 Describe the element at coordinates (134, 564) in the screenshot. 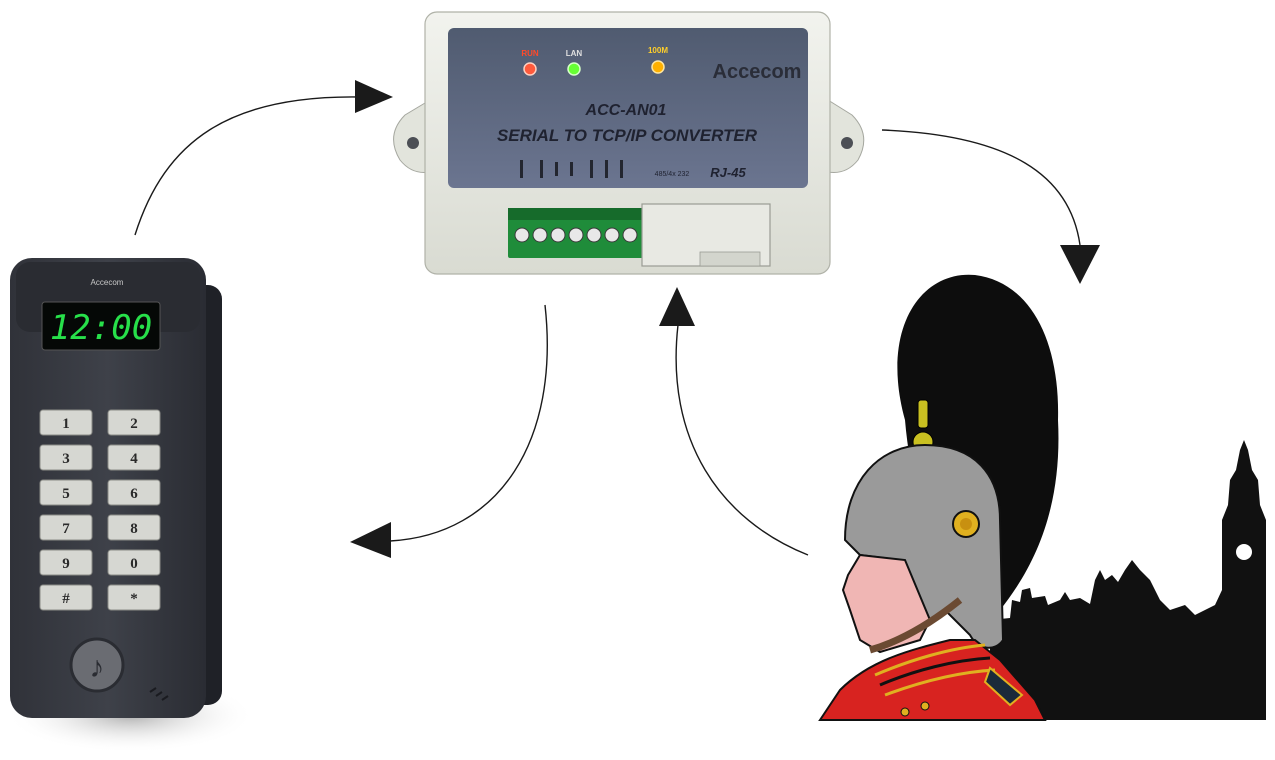

I see `keypad-key-label: 0` at that location.